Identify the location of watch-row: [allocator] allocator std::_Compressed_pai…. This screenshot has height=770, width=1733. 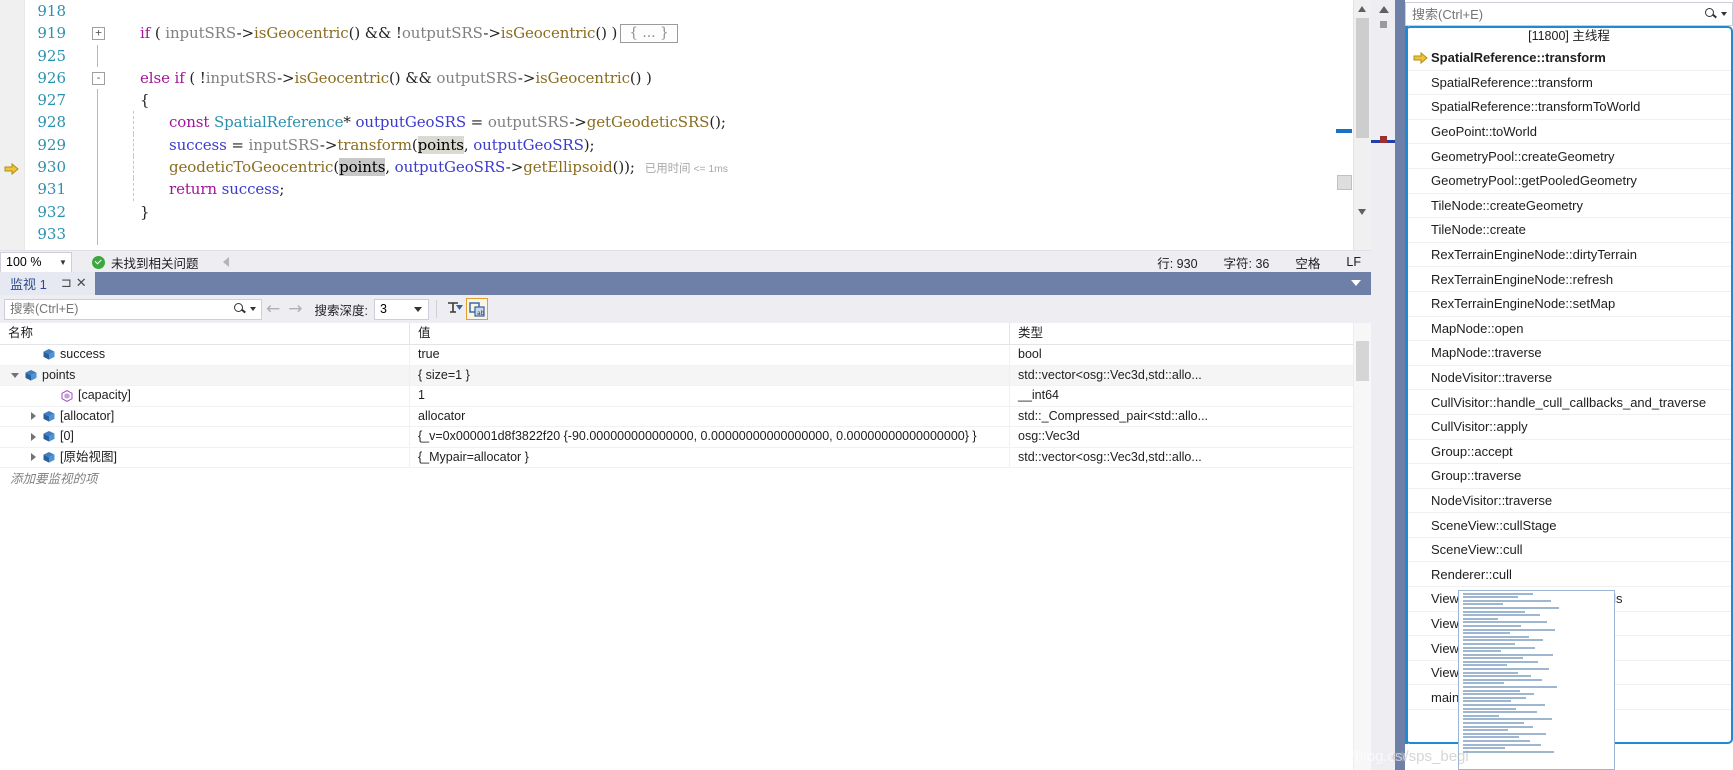
(685, 416).